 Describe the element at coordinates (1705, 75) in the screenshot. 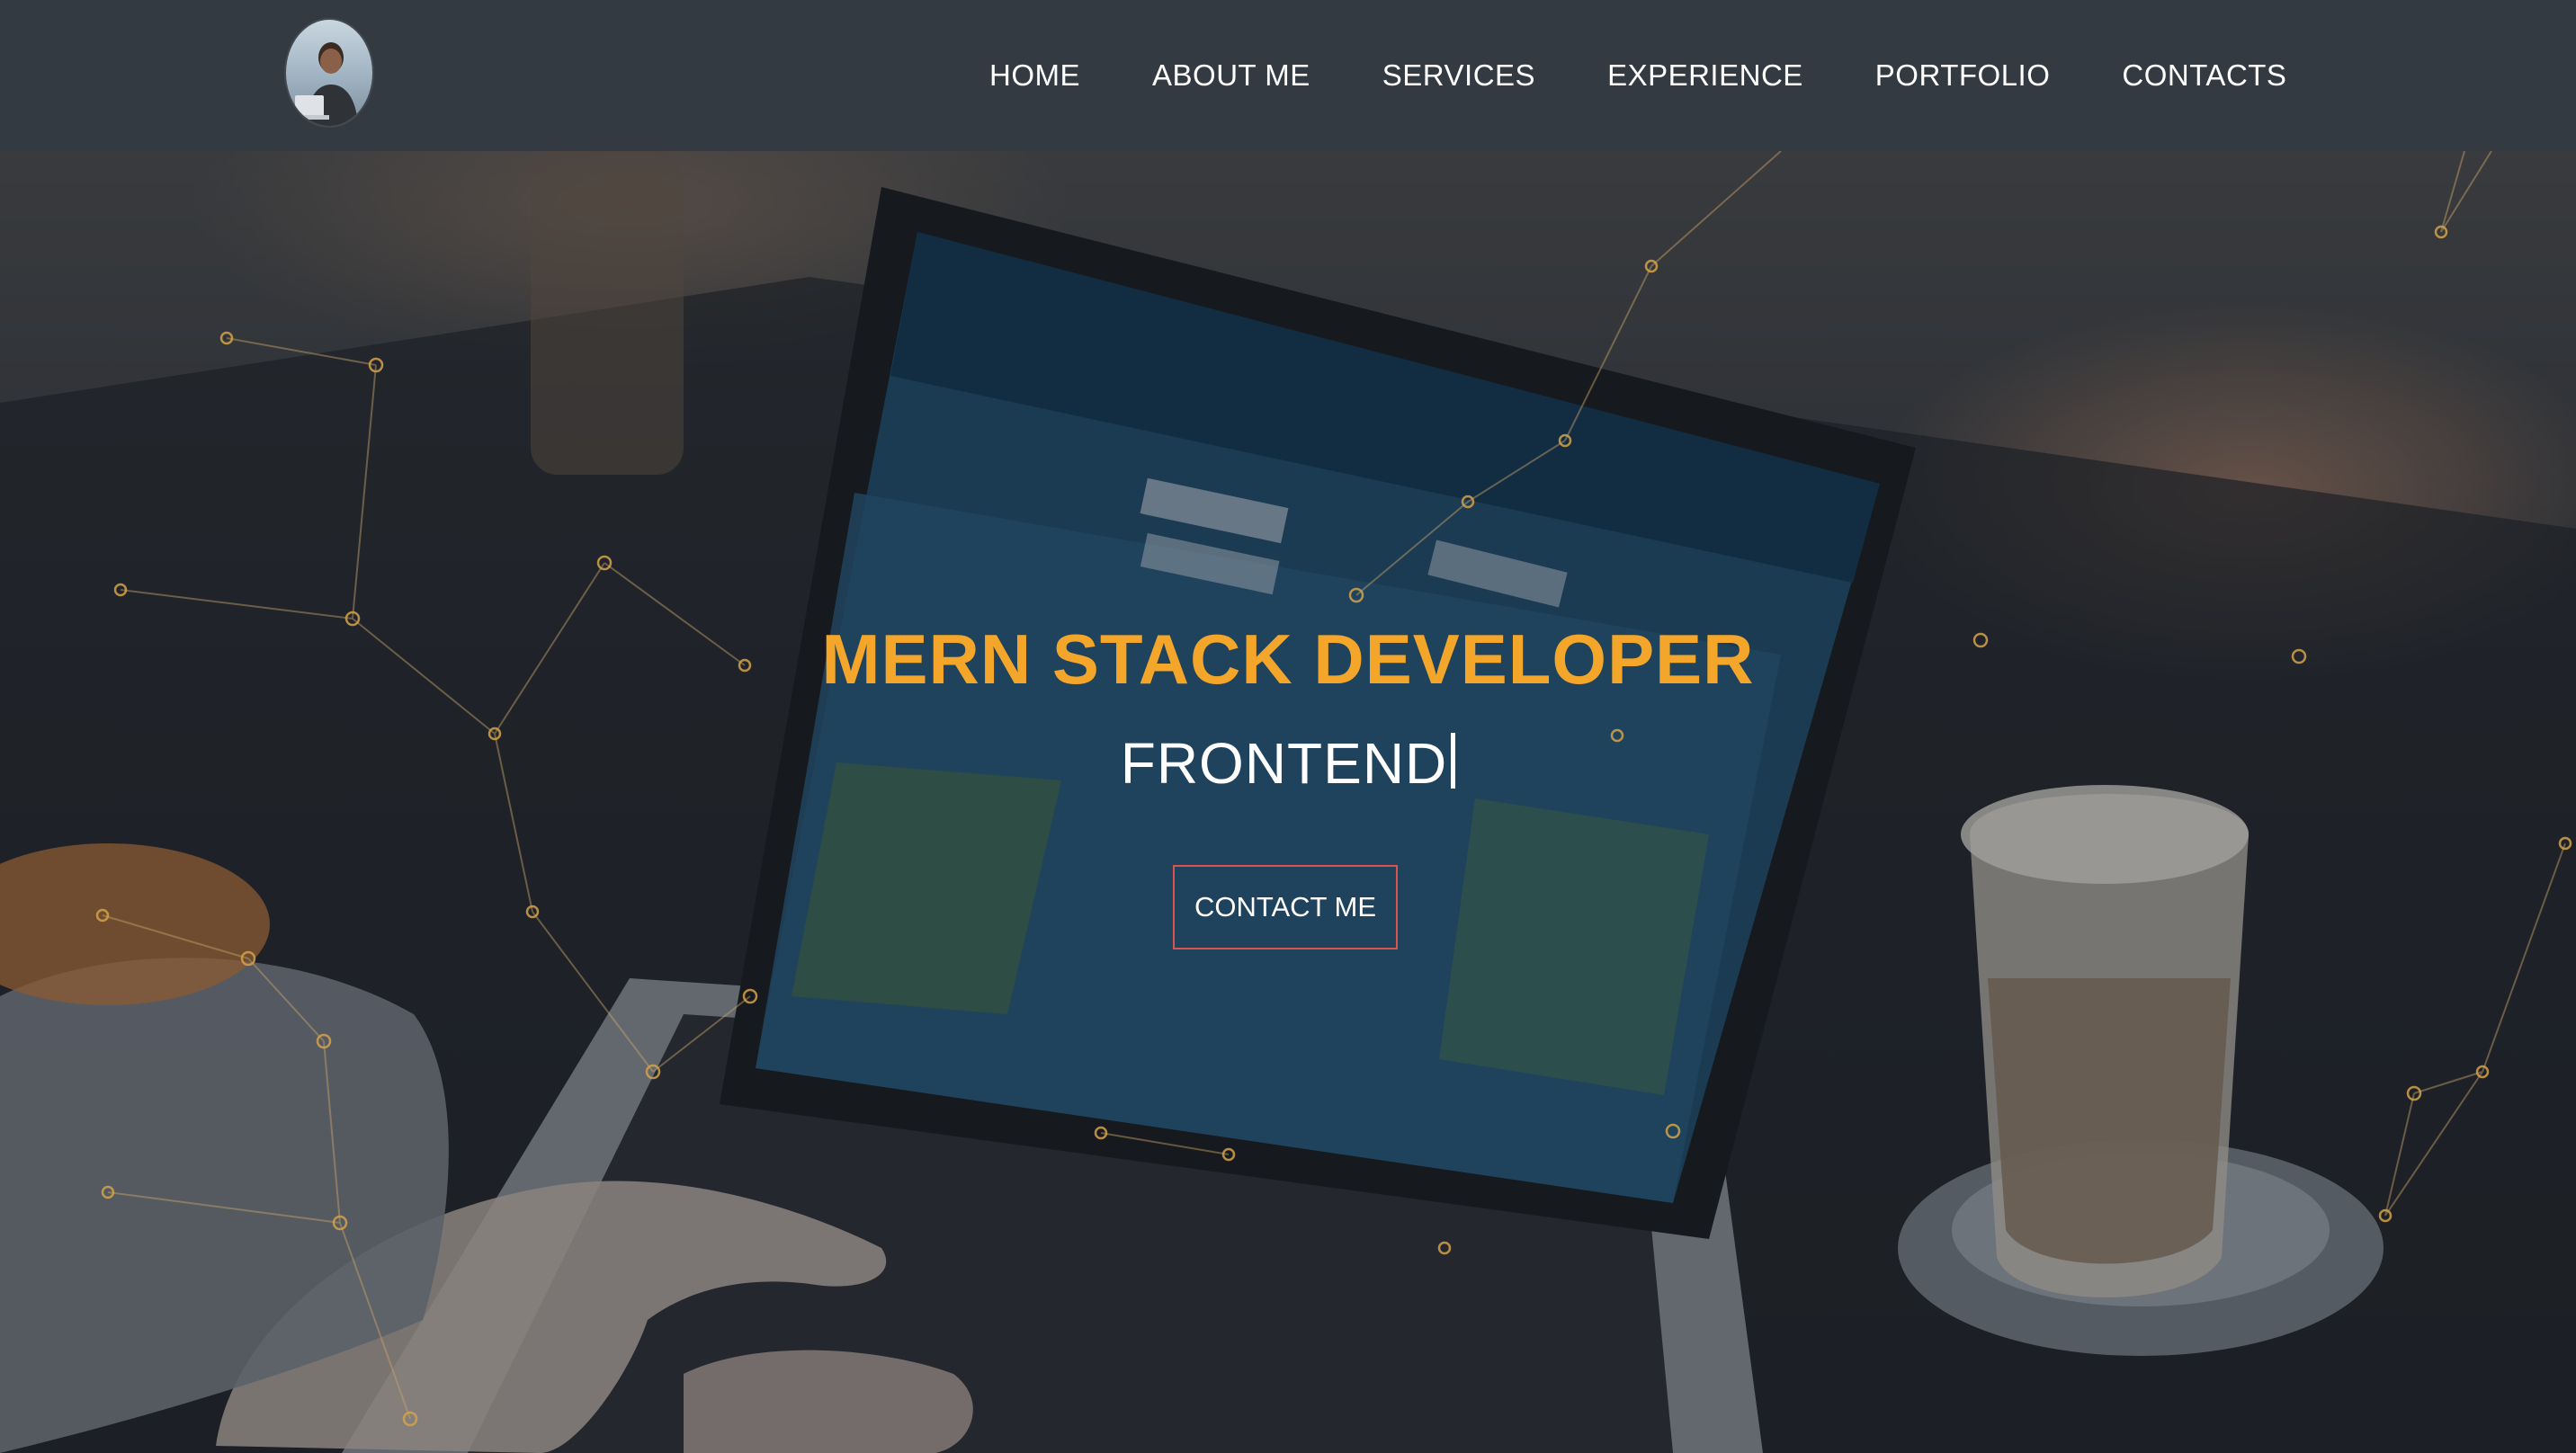

I see `nav-experience: EXPERIENCE` at that location.